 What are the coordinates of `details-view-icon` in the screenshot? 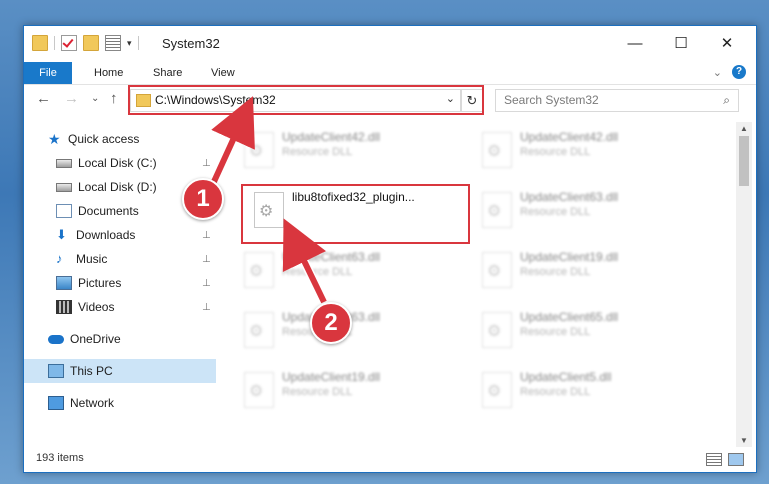 It's located at (714, 459).